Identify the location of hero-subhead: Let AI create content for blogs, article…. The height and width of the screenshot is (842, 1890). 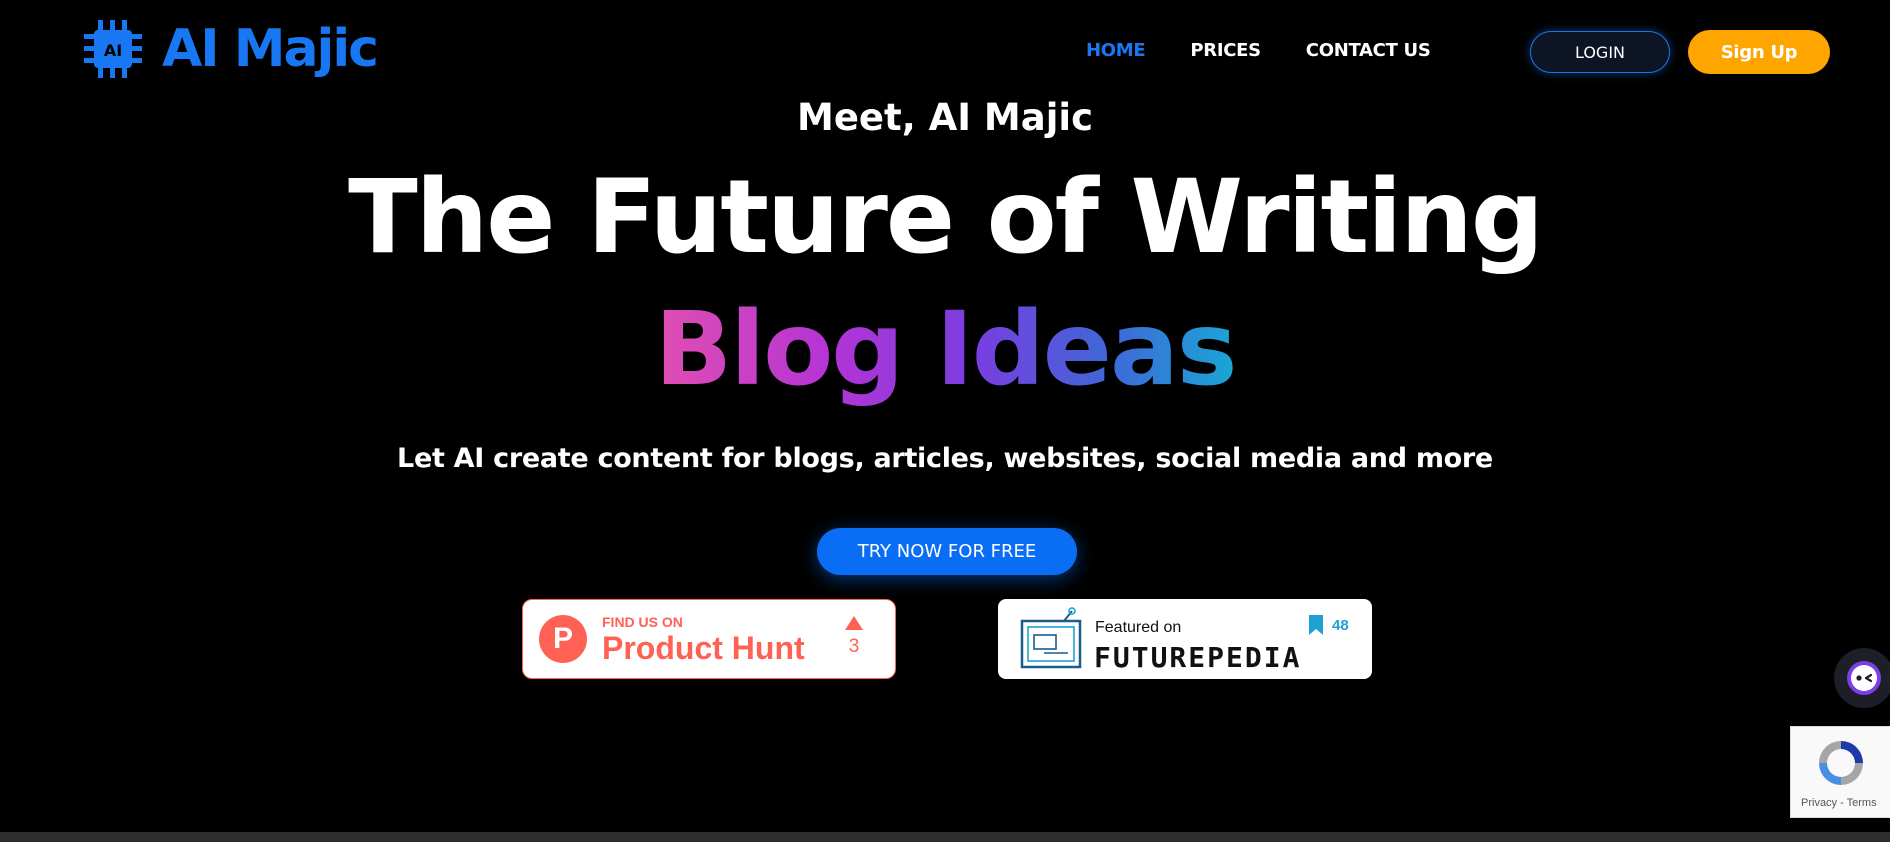
(945, 458).